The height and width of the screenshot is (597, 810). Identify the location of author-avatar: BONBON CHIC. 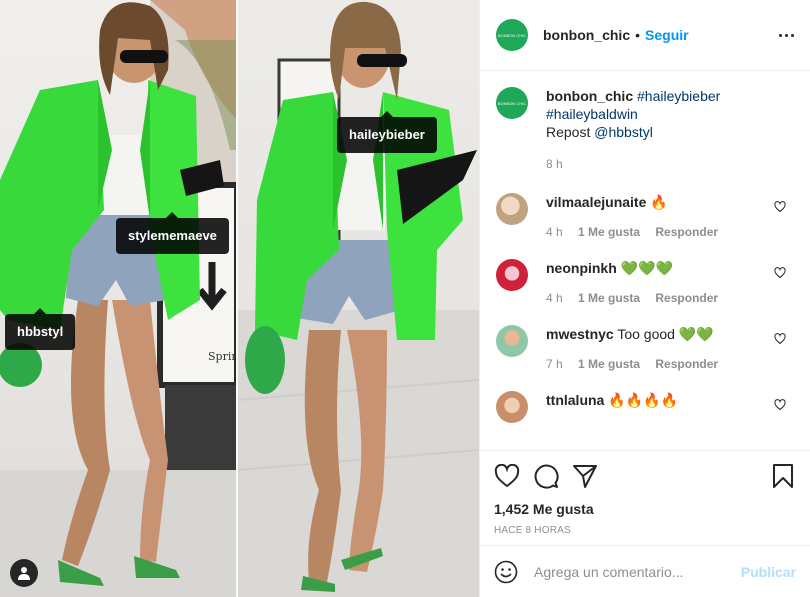
(512, 35).